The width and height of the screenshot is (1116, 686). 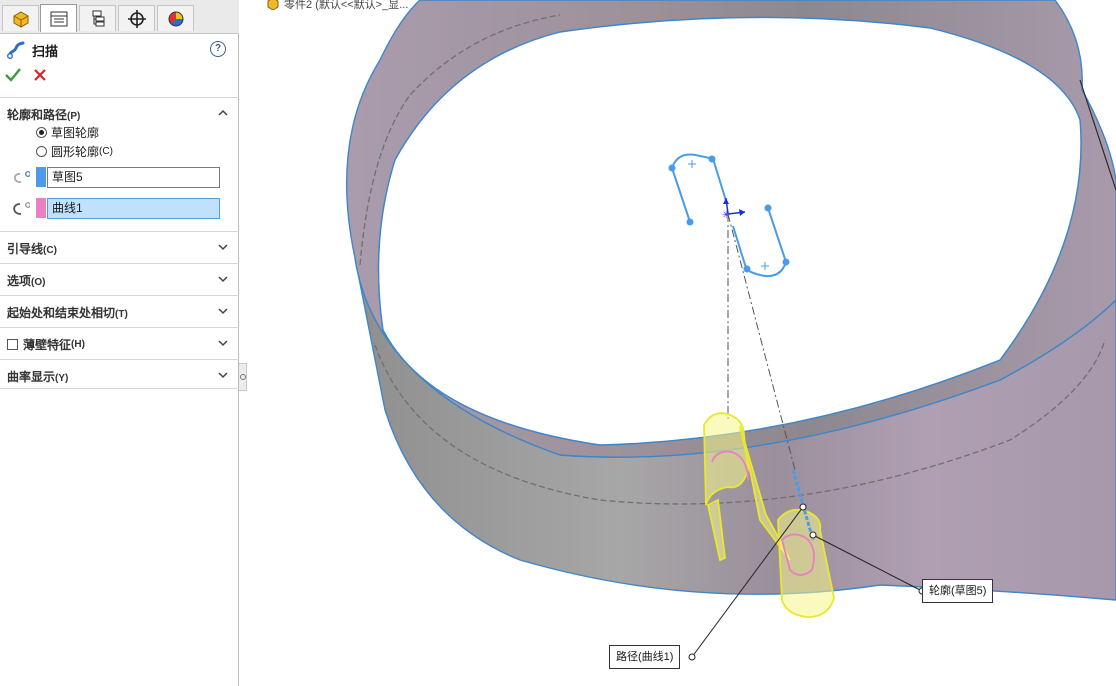 I want to click on ok-checkmark-icon, so click(x=13, y=75).